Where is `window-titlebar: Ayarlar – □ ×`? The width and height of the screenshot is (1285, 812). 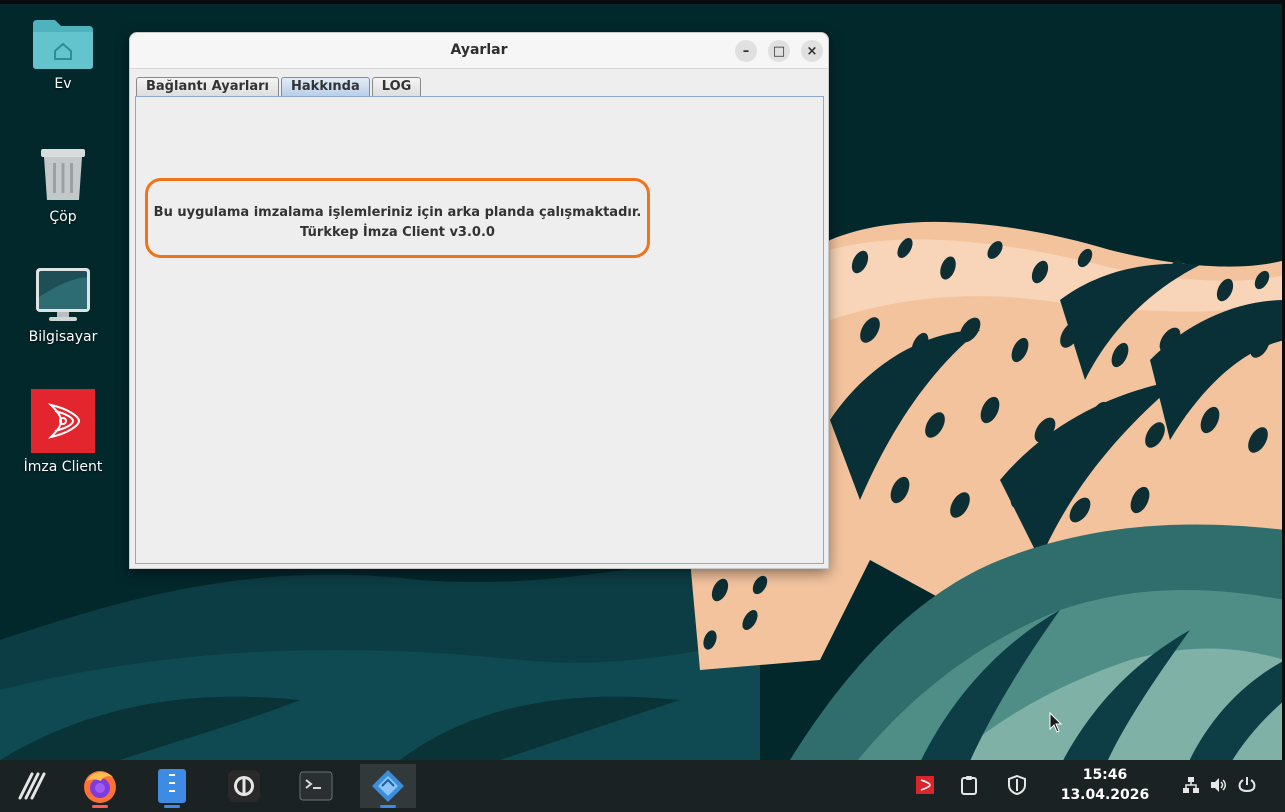 window-titlebar: Ayarlar – □ × is located at coordinates (479, 51).